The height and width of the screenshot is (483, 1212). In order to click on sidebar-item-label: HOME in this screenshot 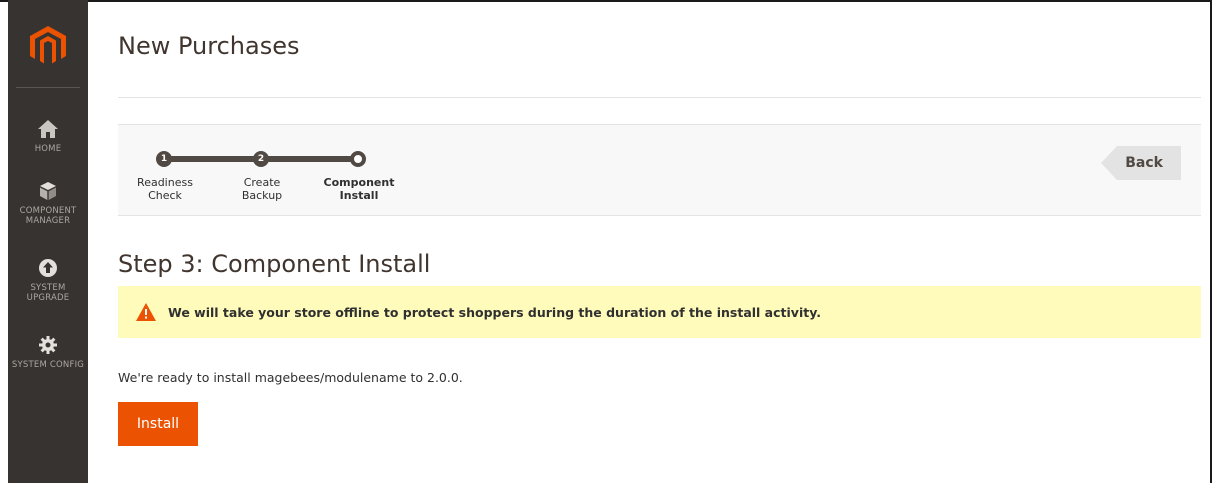, I will do `click(48, 149)`.